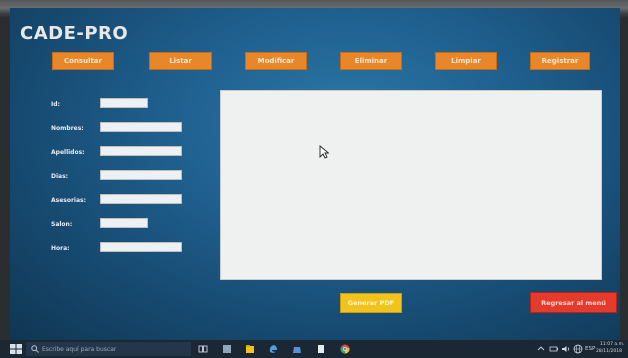  Describe the element at coordinates (35, 349) in the screenshot. I see `search-icon` at that location.